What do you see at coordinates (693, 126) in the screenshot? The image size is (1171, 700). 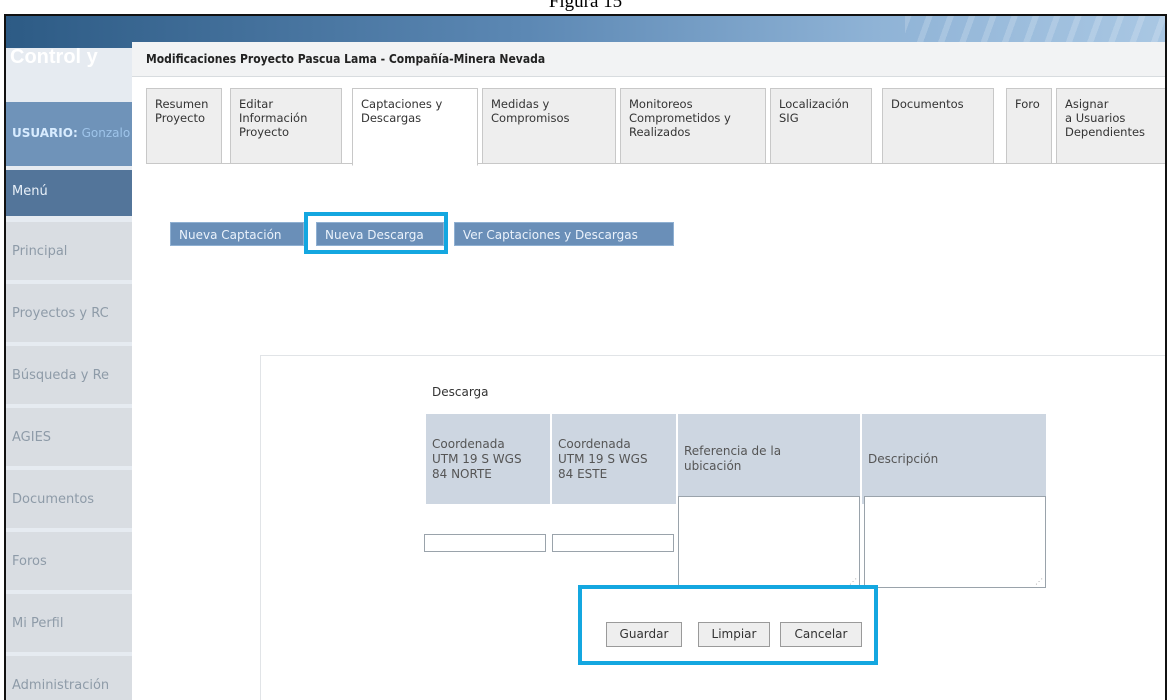 I see `tab-monitoreos: Monitoreos Comprometidos y Realizados` at bounding box center [693, 126].